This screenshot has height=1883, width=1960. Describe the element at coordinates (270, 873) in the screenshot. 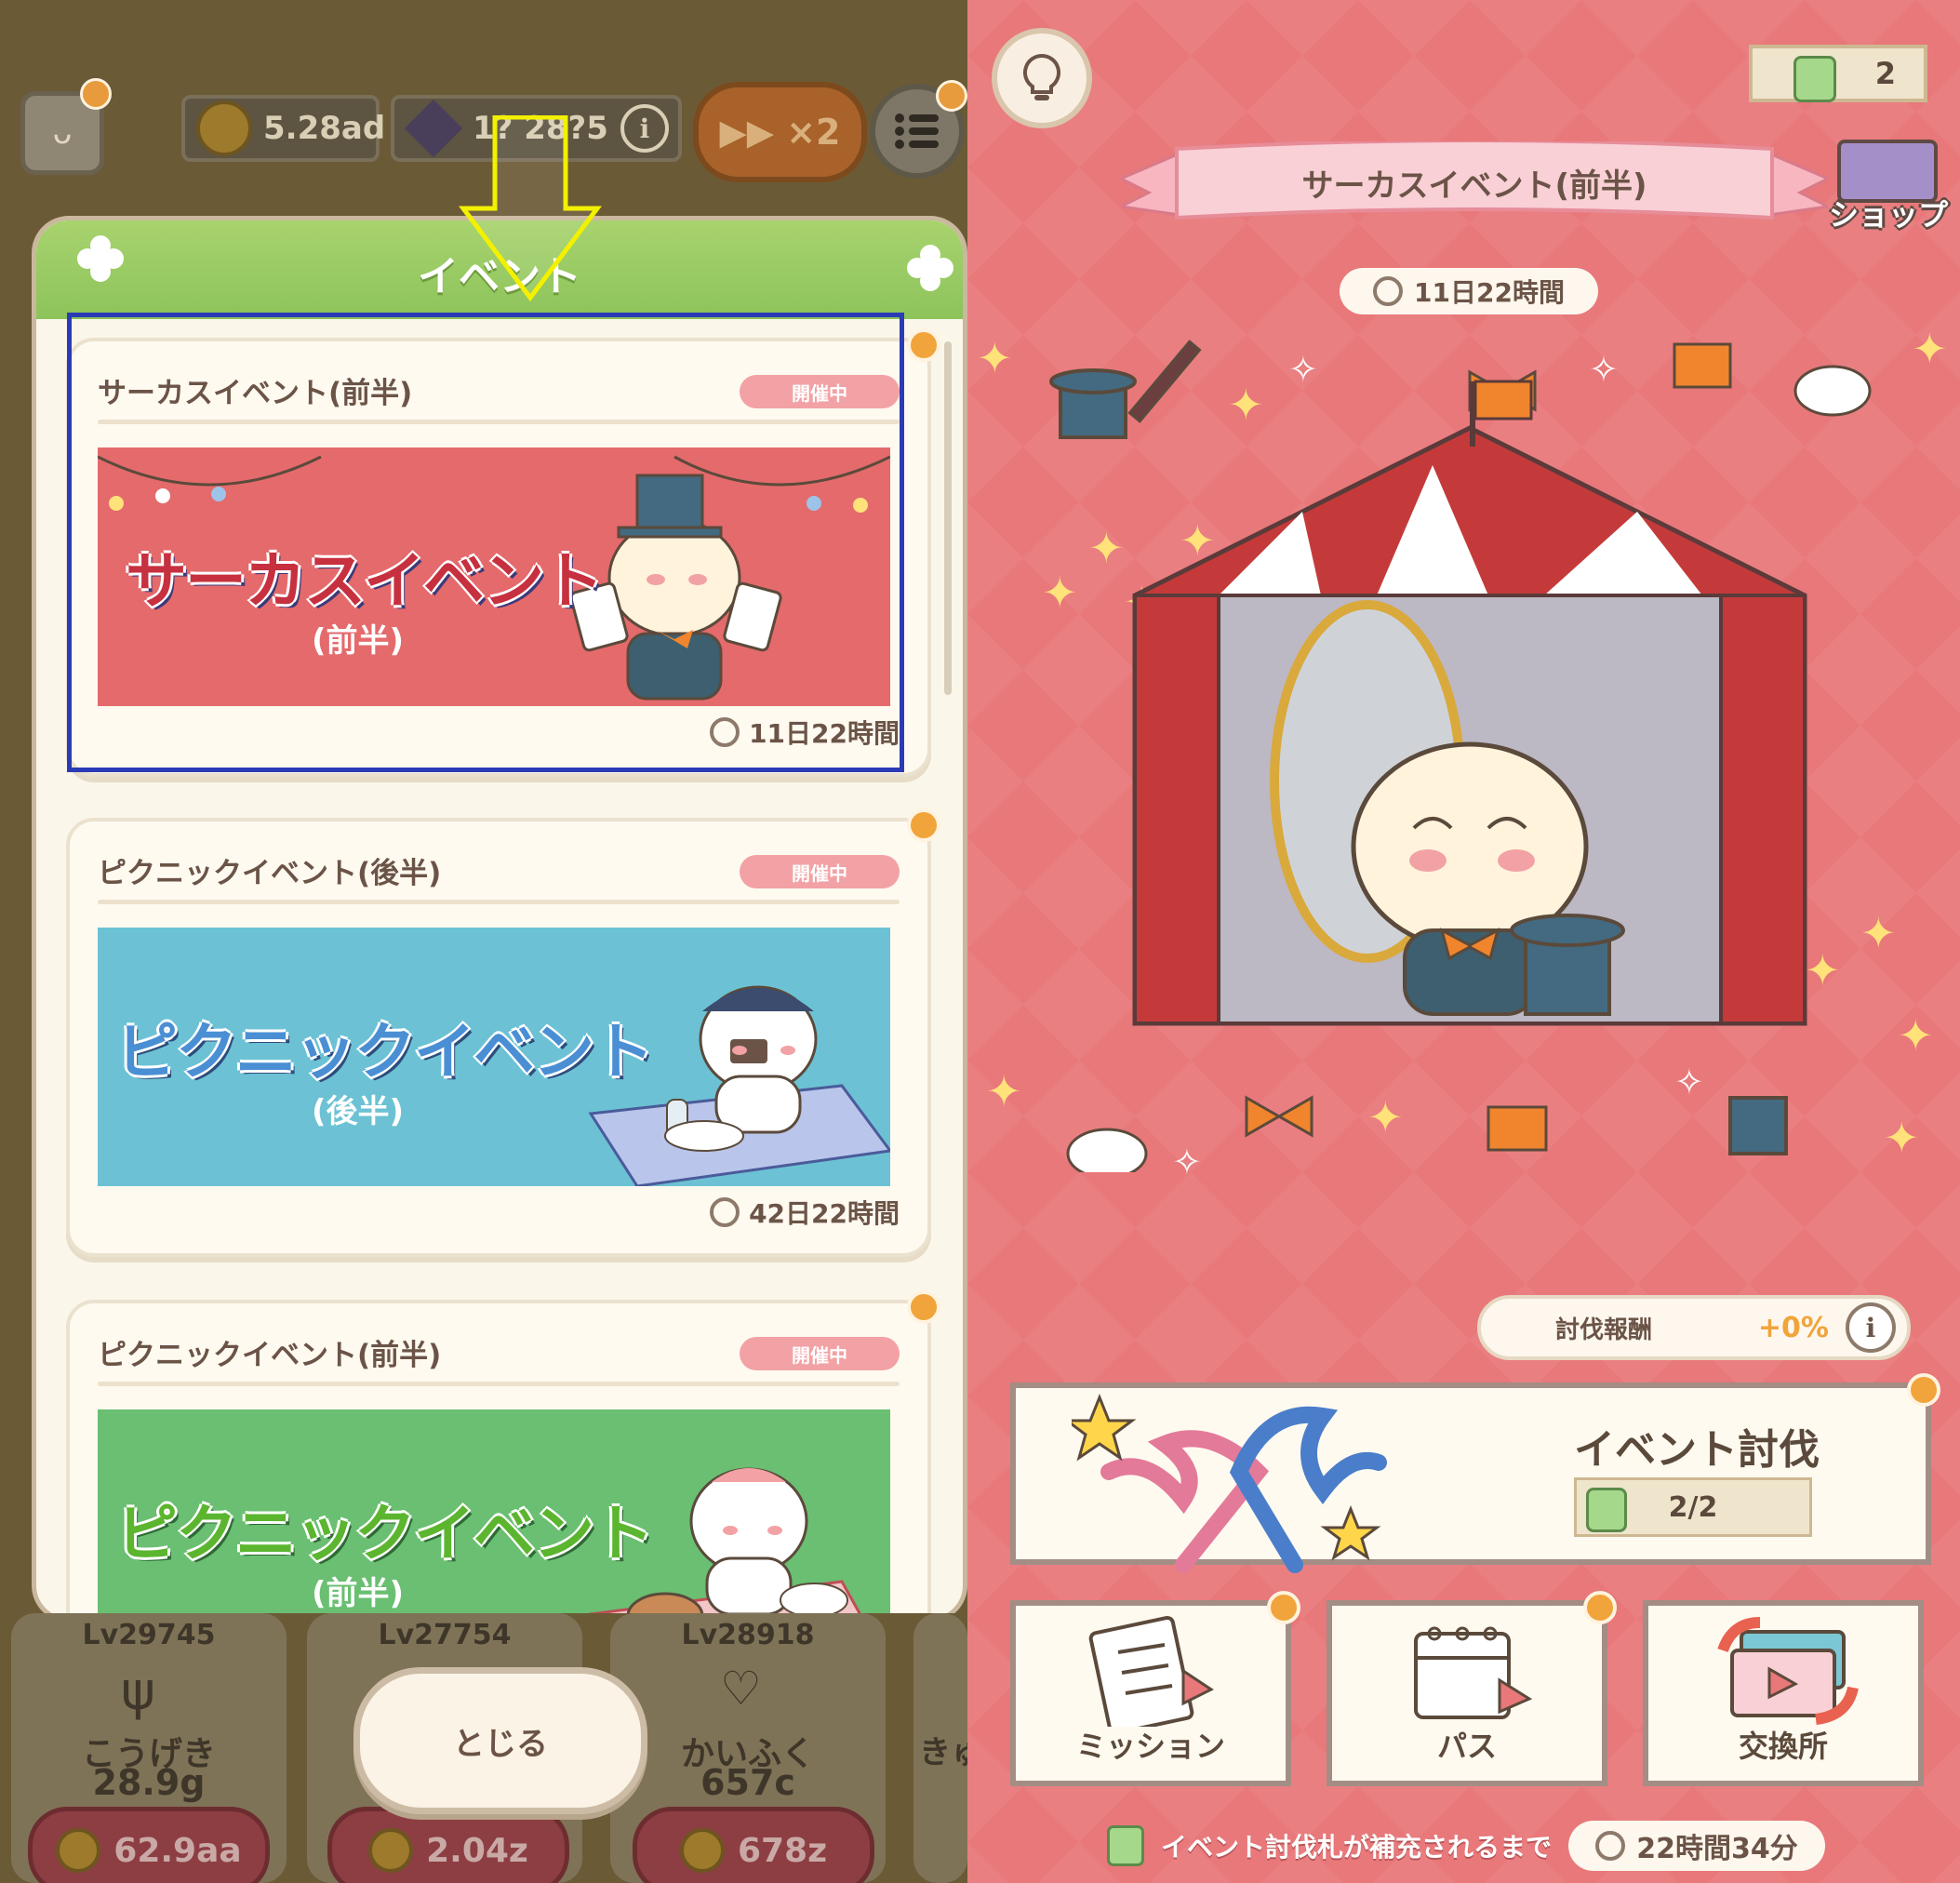

I see `event-card-title: ピクニックイベント(後半)` at that location.